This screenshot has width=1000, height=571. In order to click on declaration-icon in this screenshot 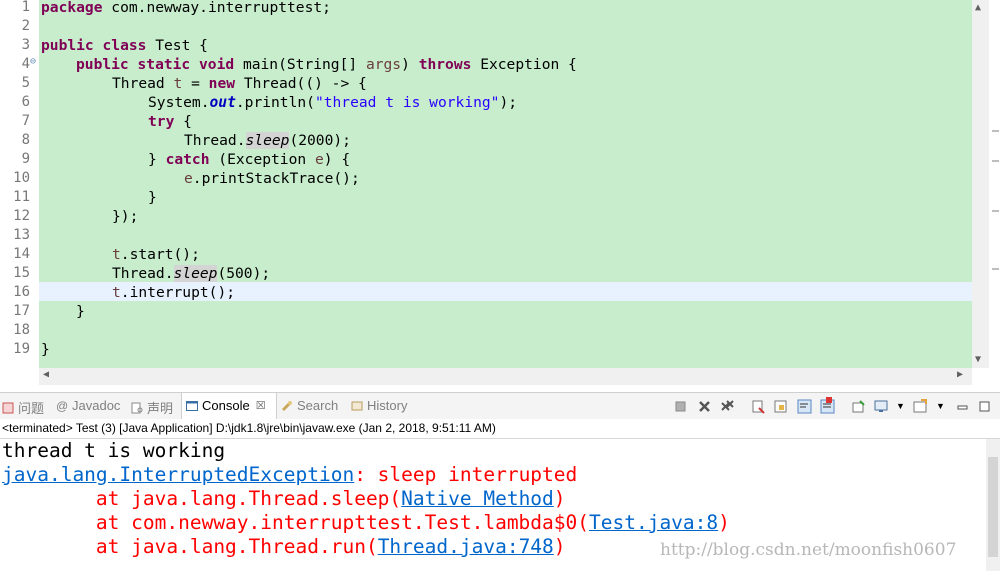, I will do `click(137, 407)`.